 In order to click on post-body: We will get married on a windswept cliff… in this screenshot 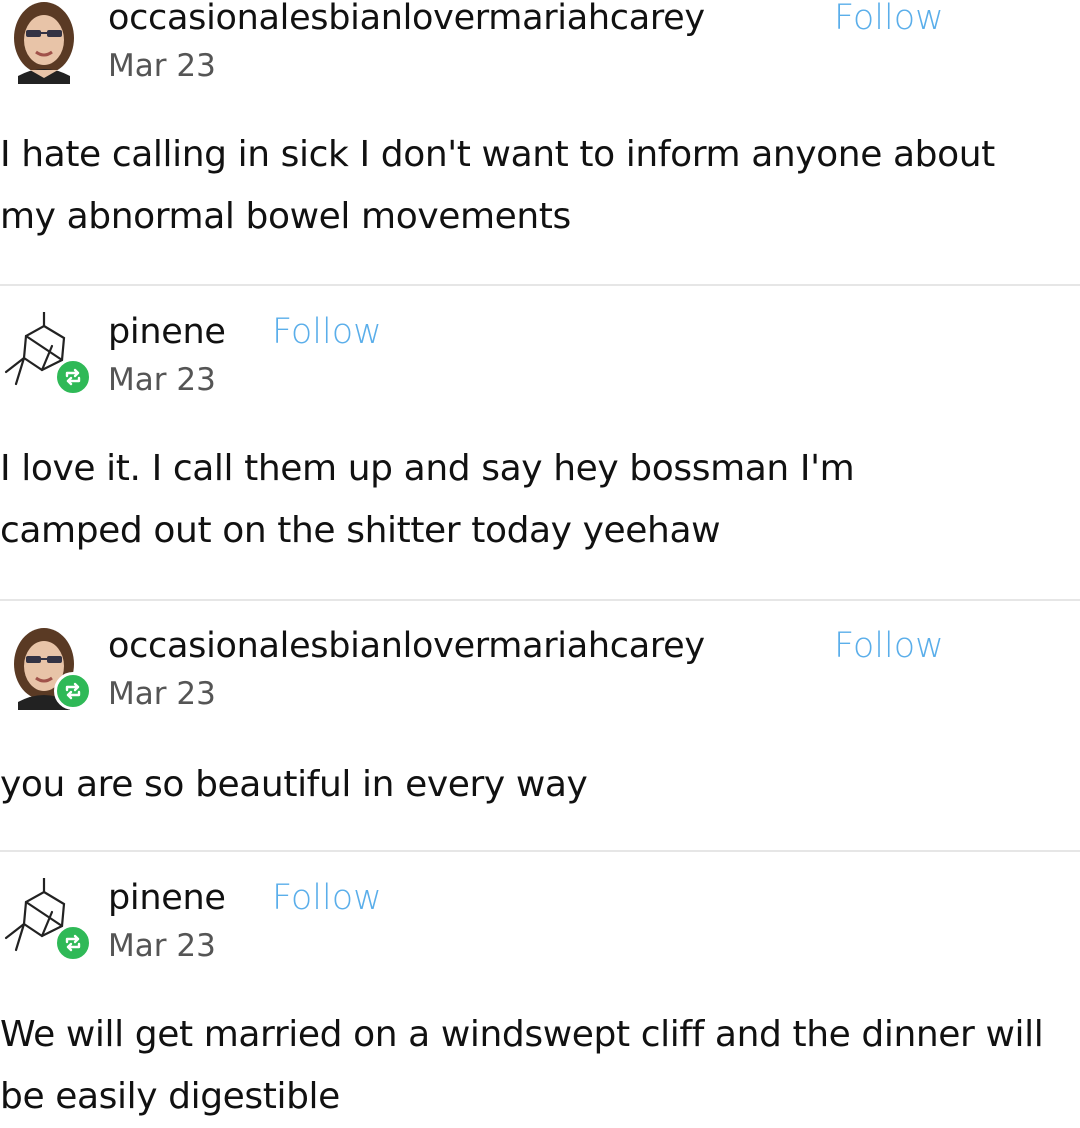, I will do `click(522, 1065)`.